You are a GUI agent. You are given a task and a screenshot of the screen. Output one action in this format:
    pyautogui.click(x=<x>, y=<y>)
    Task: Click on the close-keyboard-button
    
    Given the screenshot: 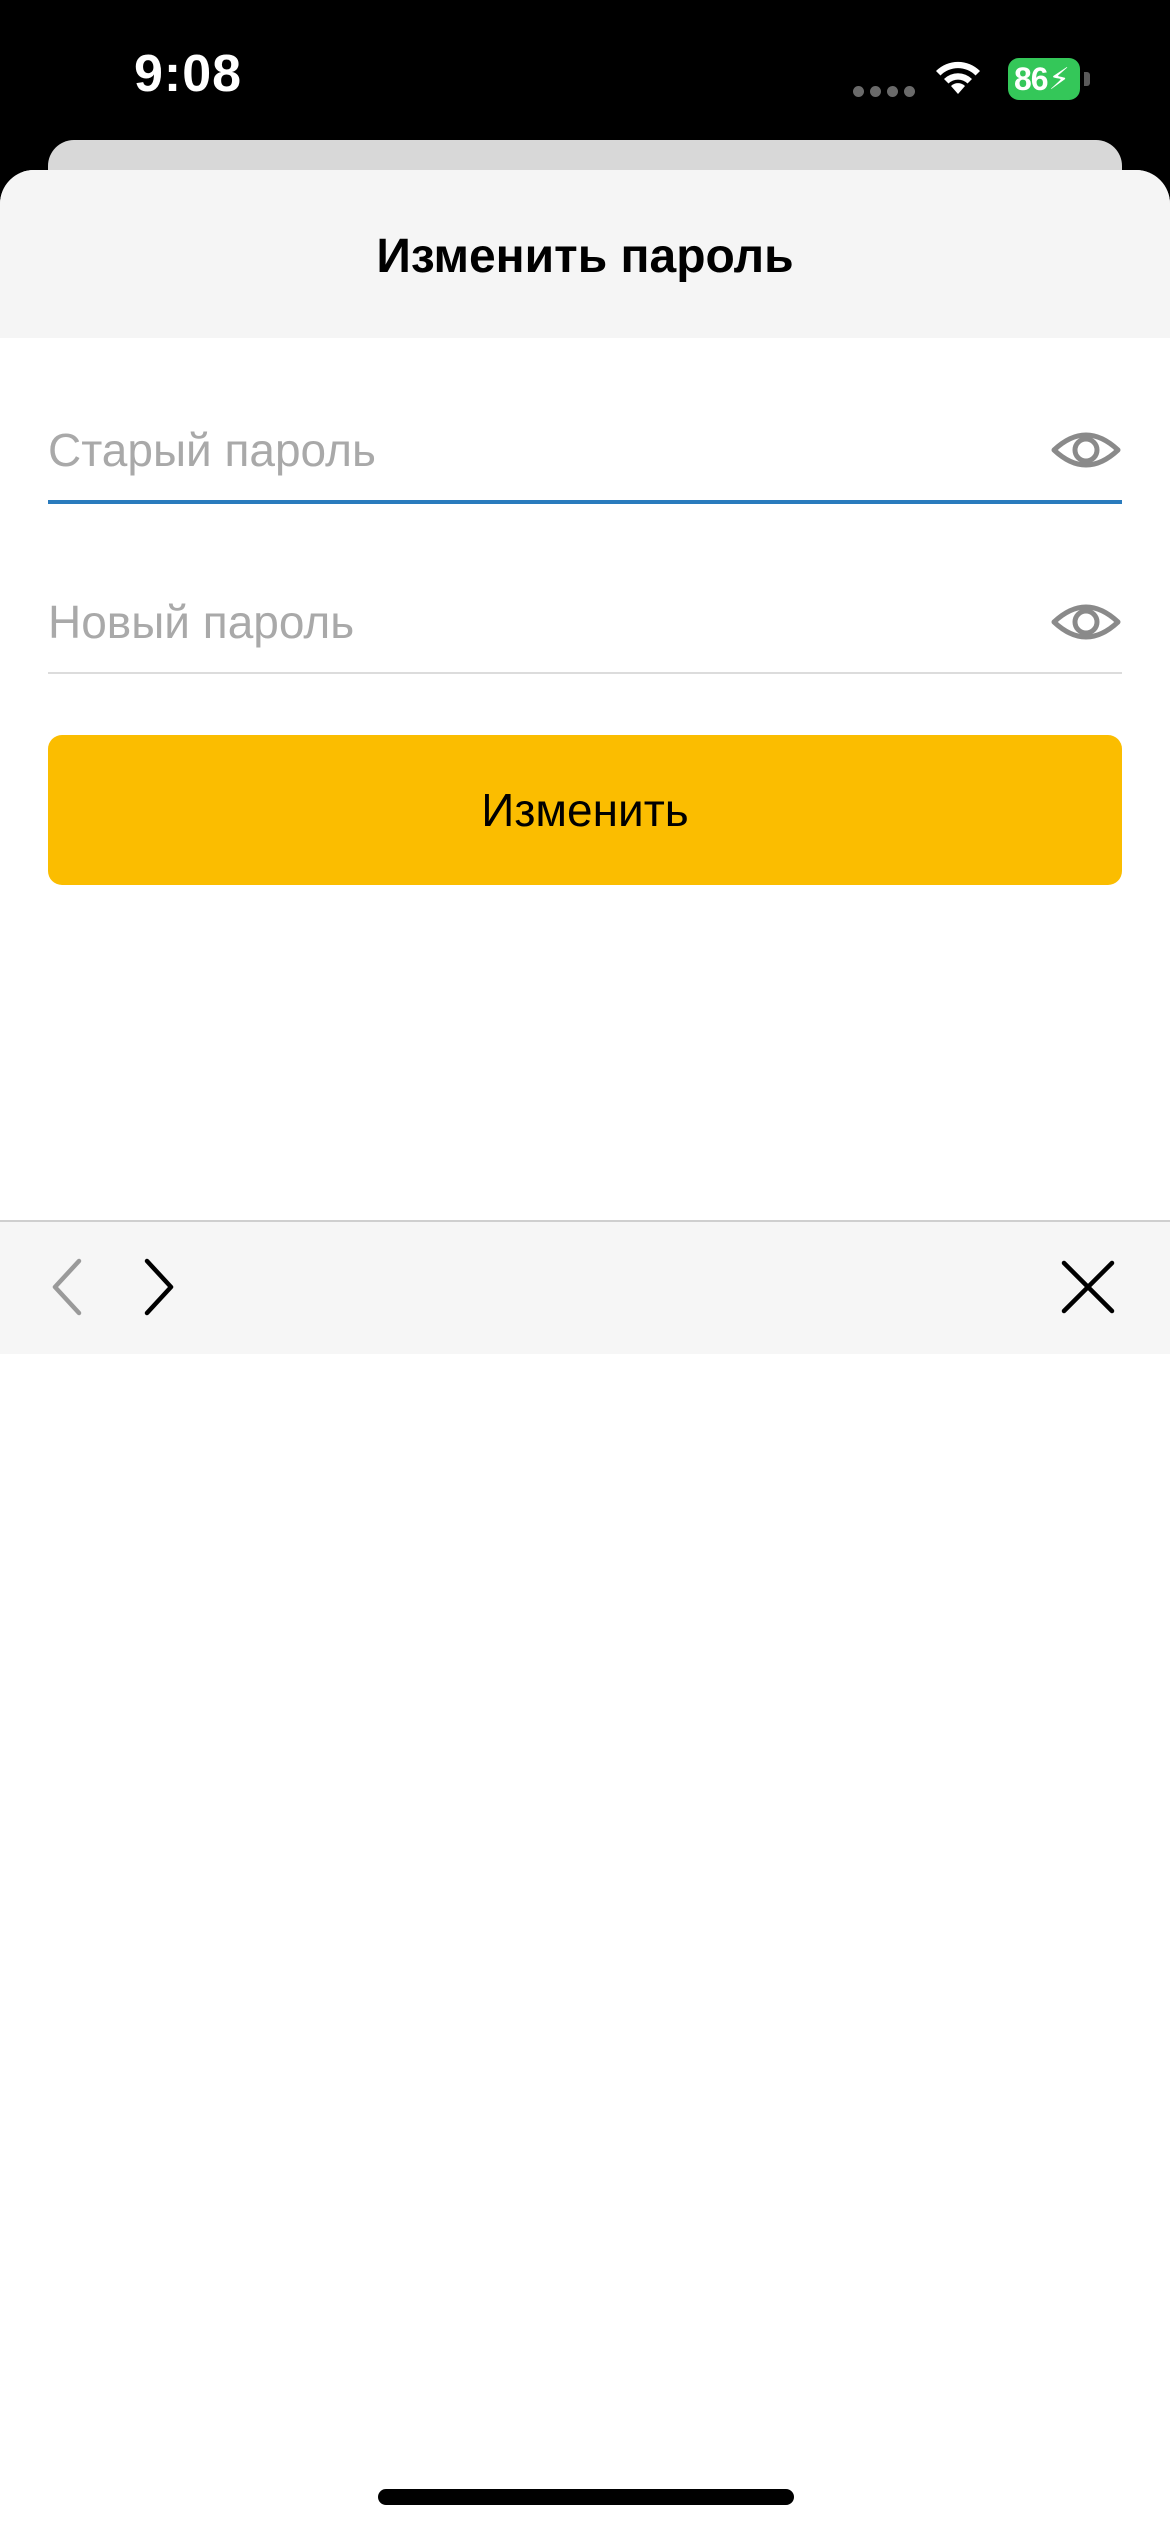 What is the action you would take?
    pyautogui.click(x=1088, y=1287)
    